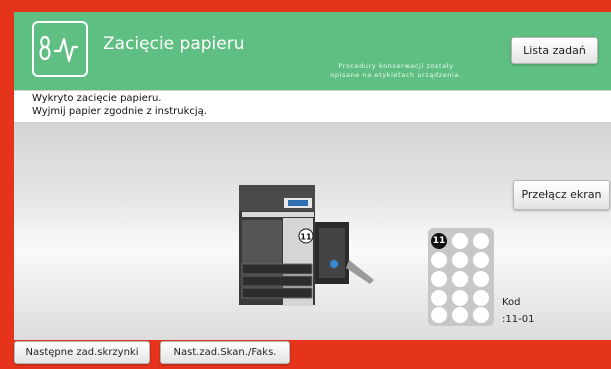  What do you see at coordinates (396, 75) in the screenshot?
I see `maintenance-note-line2: opisane na etykietach urządzenia.` at bounding box center [396, 75].